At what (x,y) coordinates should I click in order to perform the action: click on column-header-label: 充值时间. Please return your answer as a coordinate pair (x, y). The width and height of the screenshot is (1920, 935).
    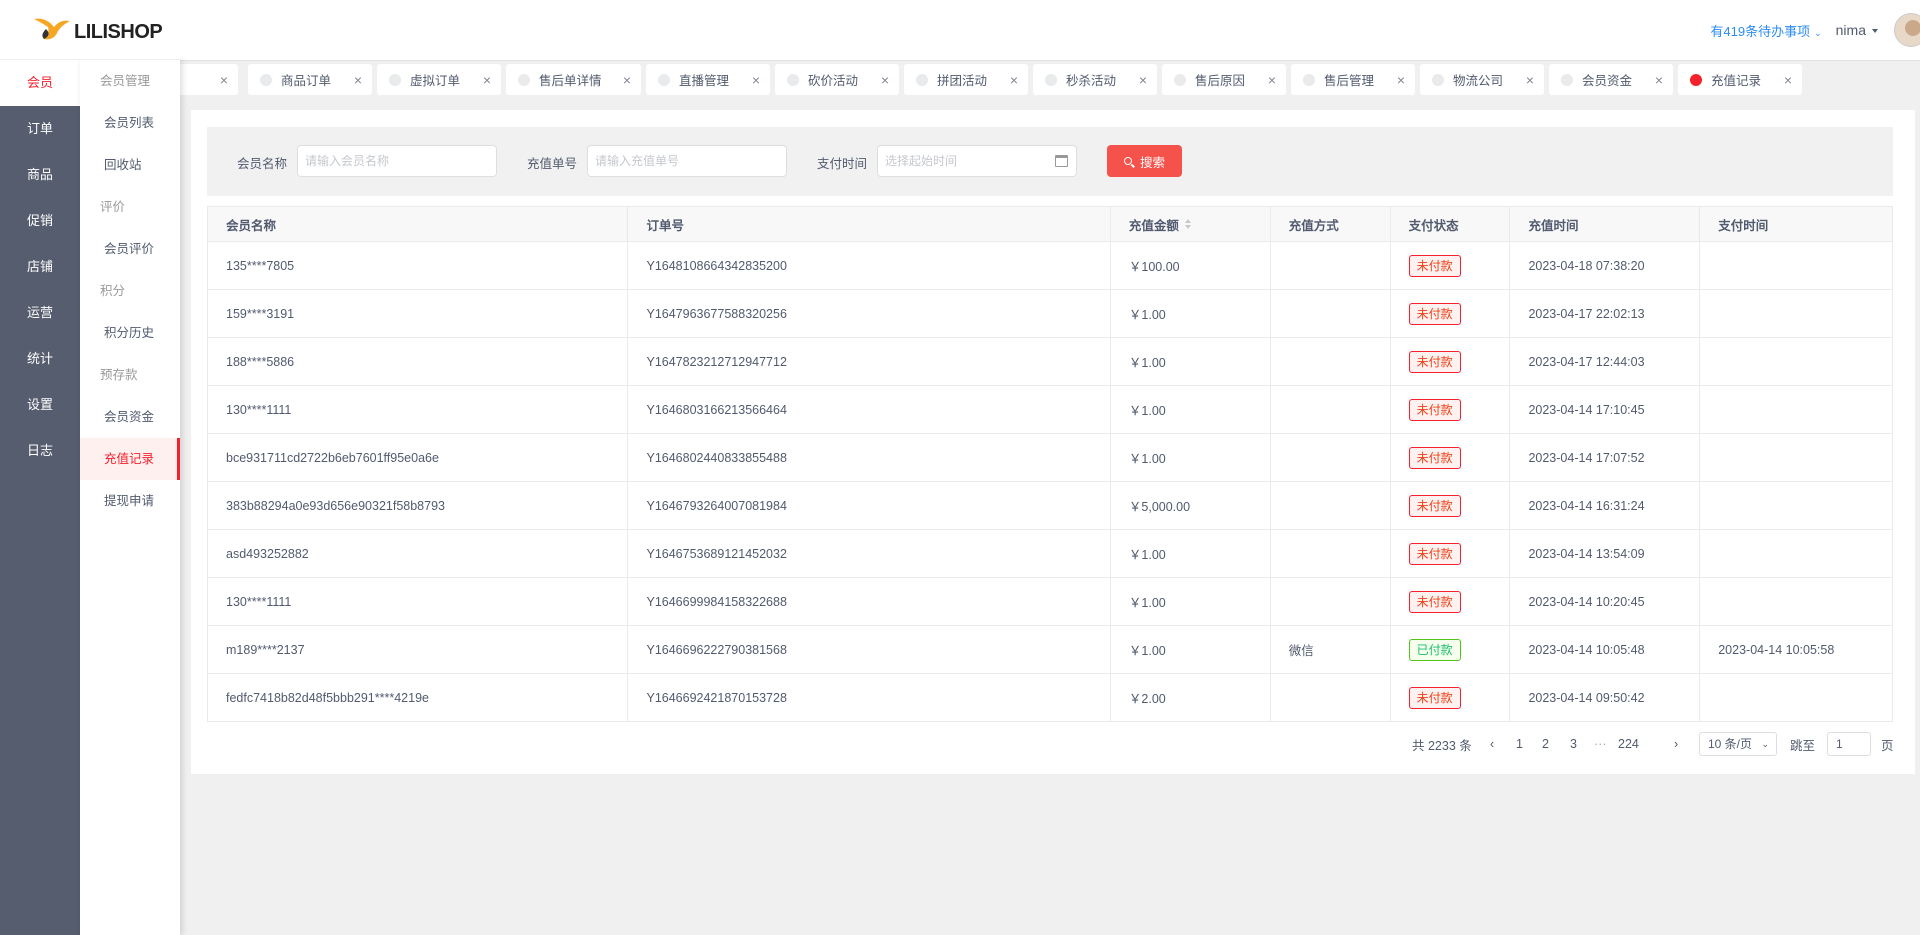
    Looking at the image, I should click on (1553, 225).